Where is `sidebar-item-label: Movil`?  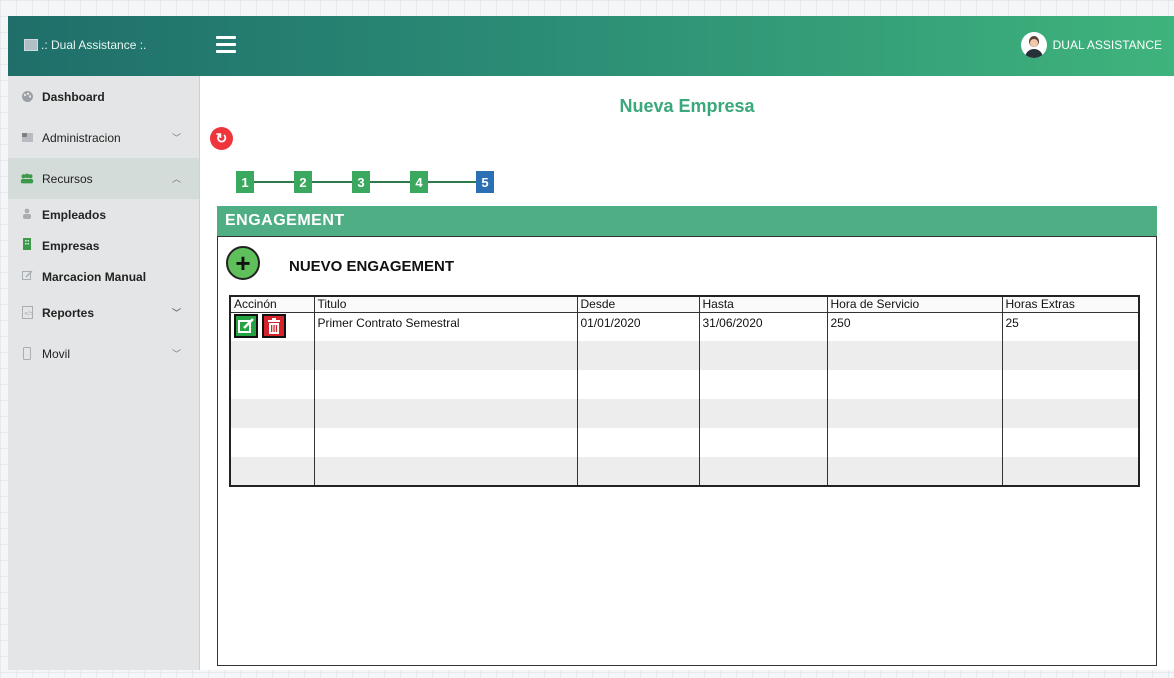
sidebar-item-label: Movil is located at coordinates (56, 353).